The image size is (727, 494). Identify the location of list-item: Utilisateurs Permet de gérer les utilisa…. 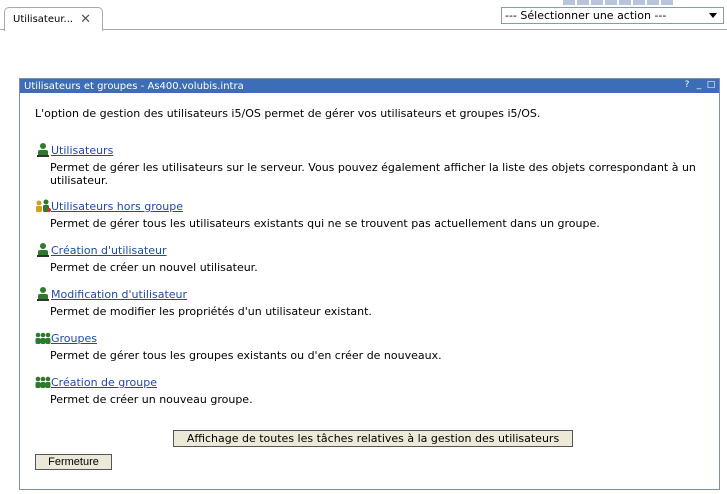
(375, 164).